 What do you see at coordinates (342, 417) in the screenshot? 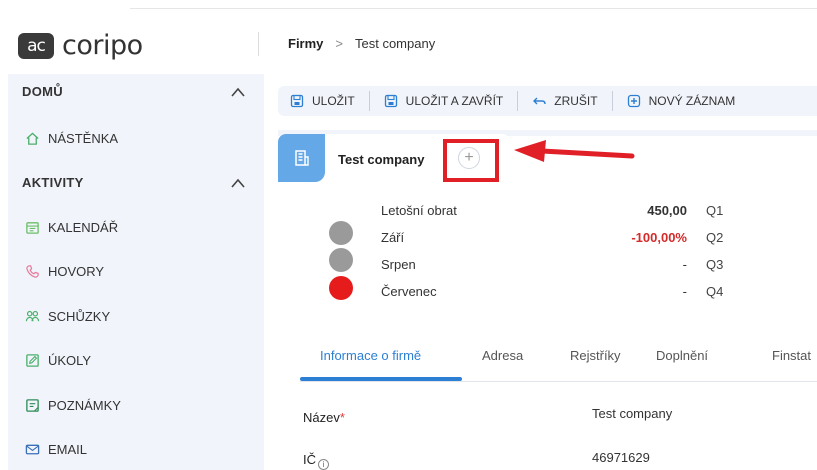
I see `required-marker: *` at bounding box center [342, 417].